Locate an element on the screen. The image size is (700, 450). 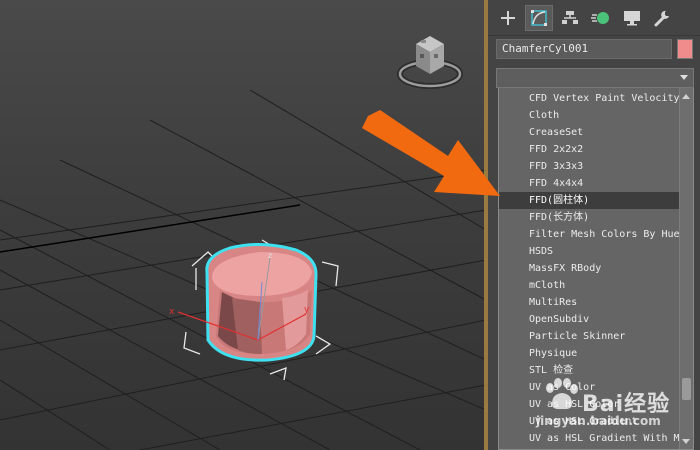
chevron-down-icon is located at coordinates (684, 77).